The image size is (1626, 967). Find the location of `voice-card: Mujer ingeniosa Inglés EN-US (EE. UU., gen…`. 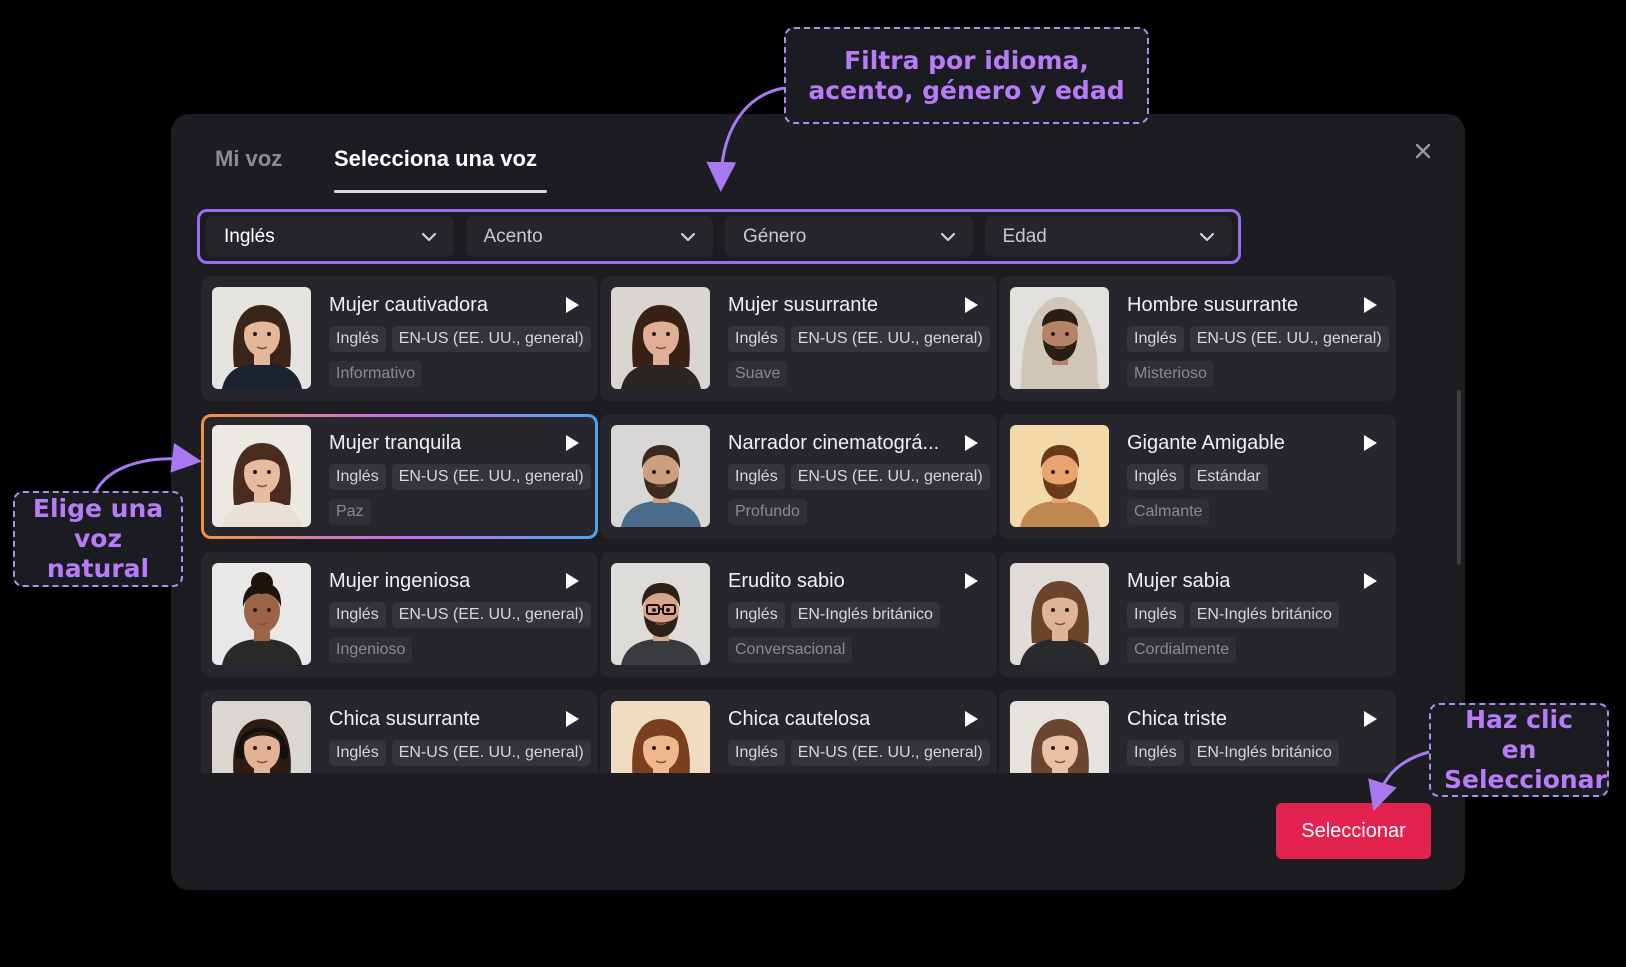

voice-card: Mujer ingeniosa Inglés EN-US (EE. UU., gen… is located at coordinates (399, 614).